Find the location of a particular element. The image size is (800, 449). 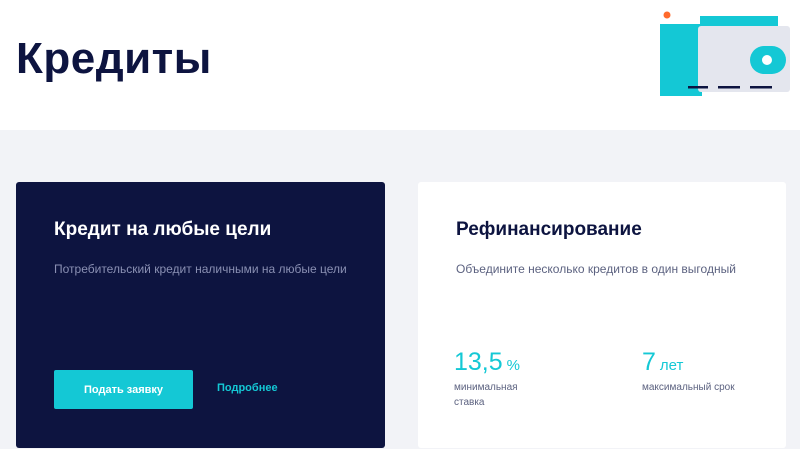

wallet-illustration-icon is located at coordinates (726, 53).